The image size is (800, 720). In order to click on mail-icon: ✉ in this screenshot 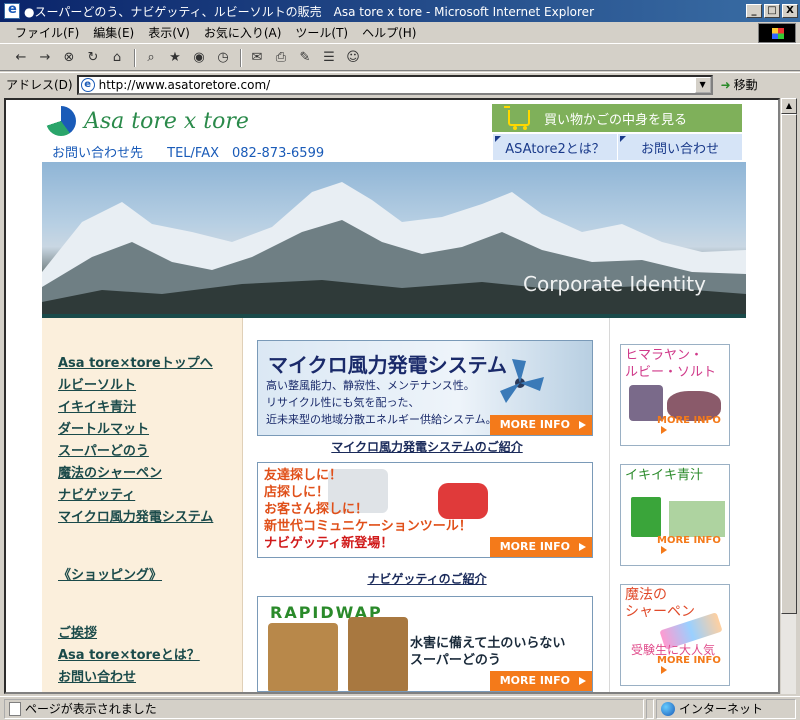, I will do `click(257, 58)`.